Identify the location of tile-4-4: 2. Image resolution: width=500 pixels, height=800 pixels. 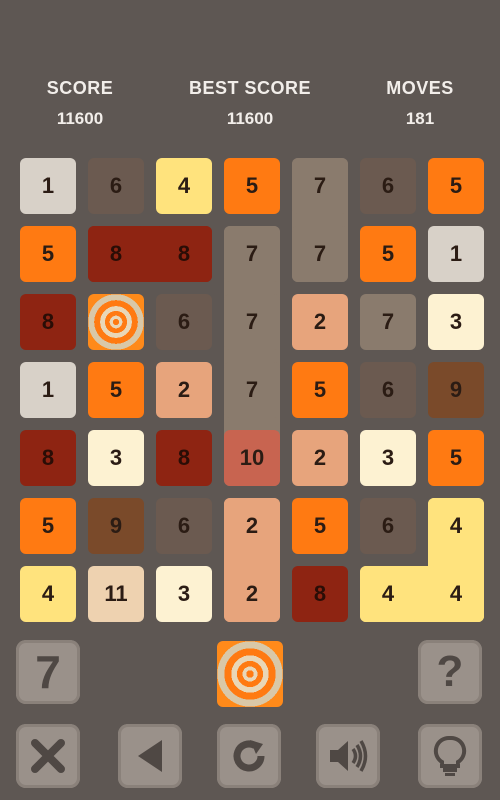
(320, 458).